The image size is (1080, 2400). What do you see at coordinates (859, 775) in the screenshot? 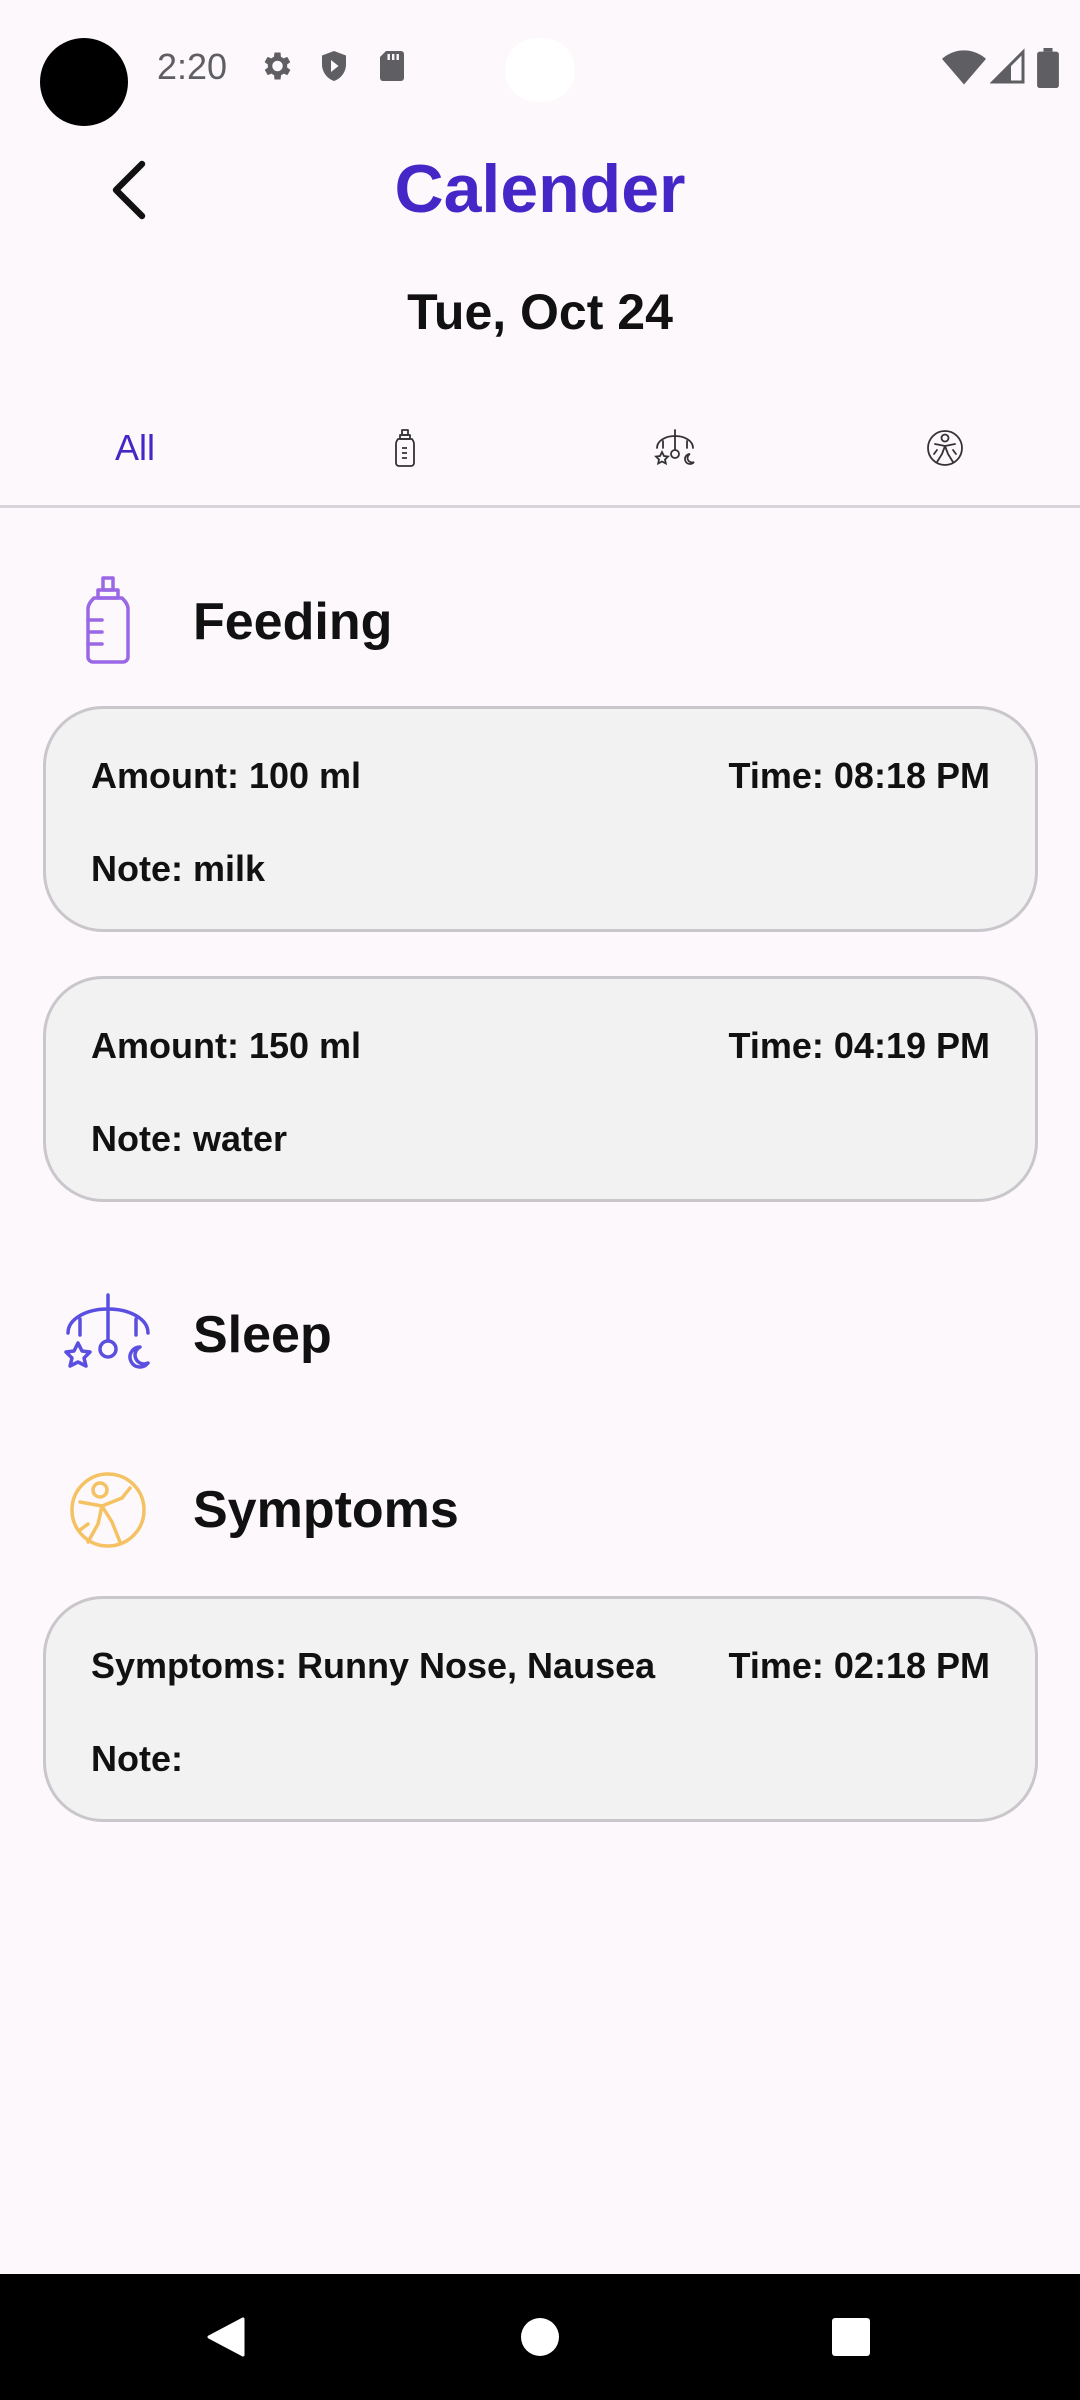
I see `feeding-time: Time: 08:18 PM` at bounding box center [859, 775].